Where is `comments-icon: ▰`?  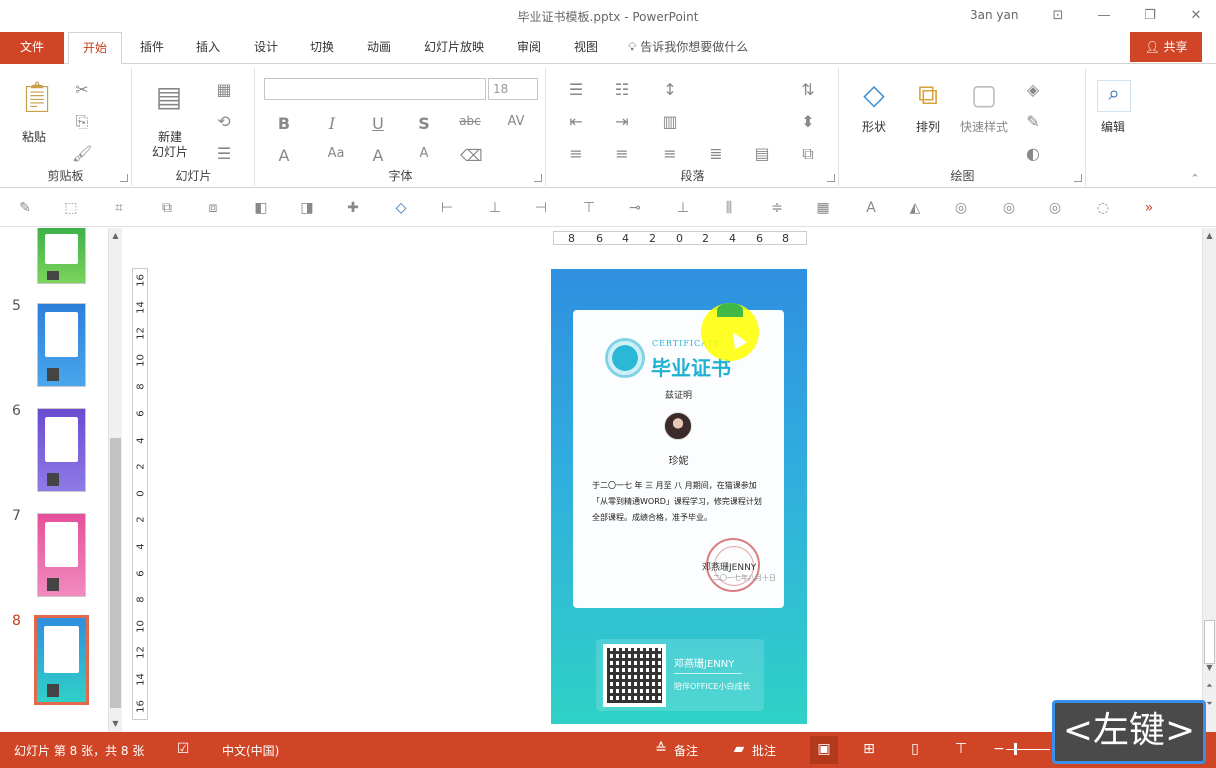 comments-icon: ▰ is located at coordinates (739, 749).